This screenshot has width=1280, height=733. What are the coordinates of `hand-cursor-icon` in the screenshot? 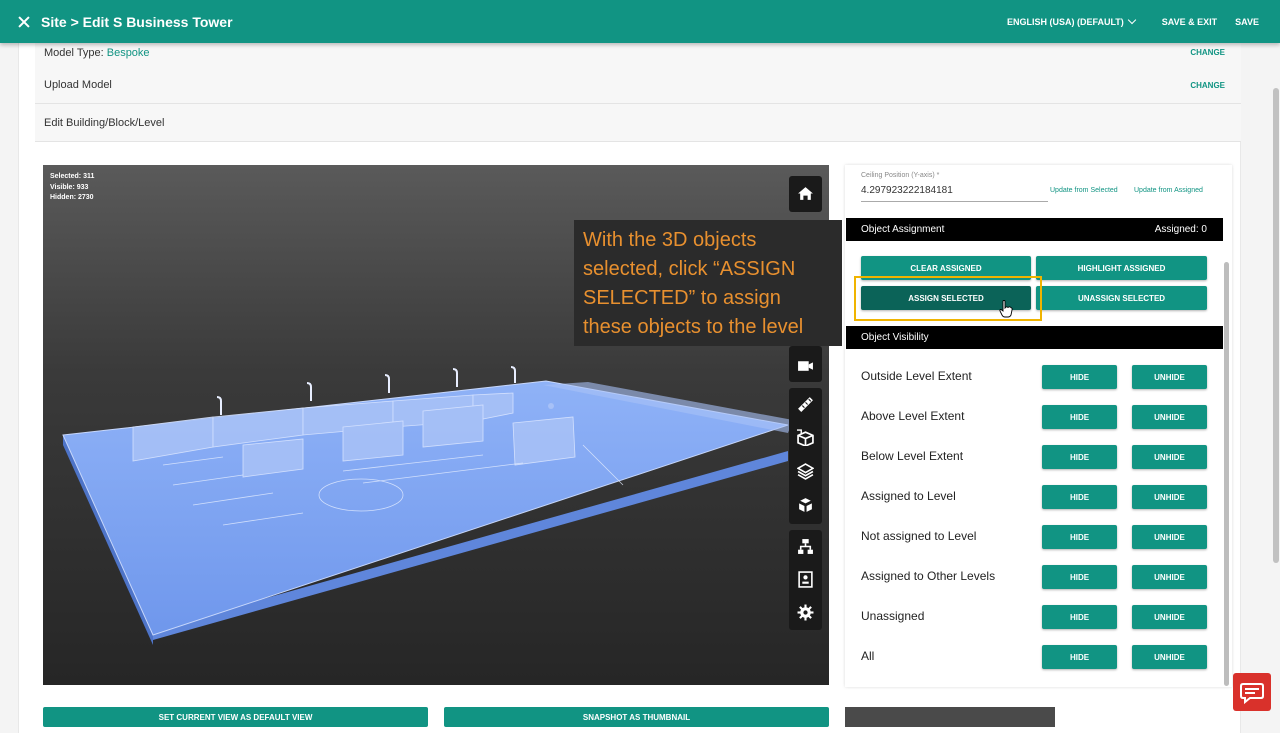 It's located at (1006, 309).